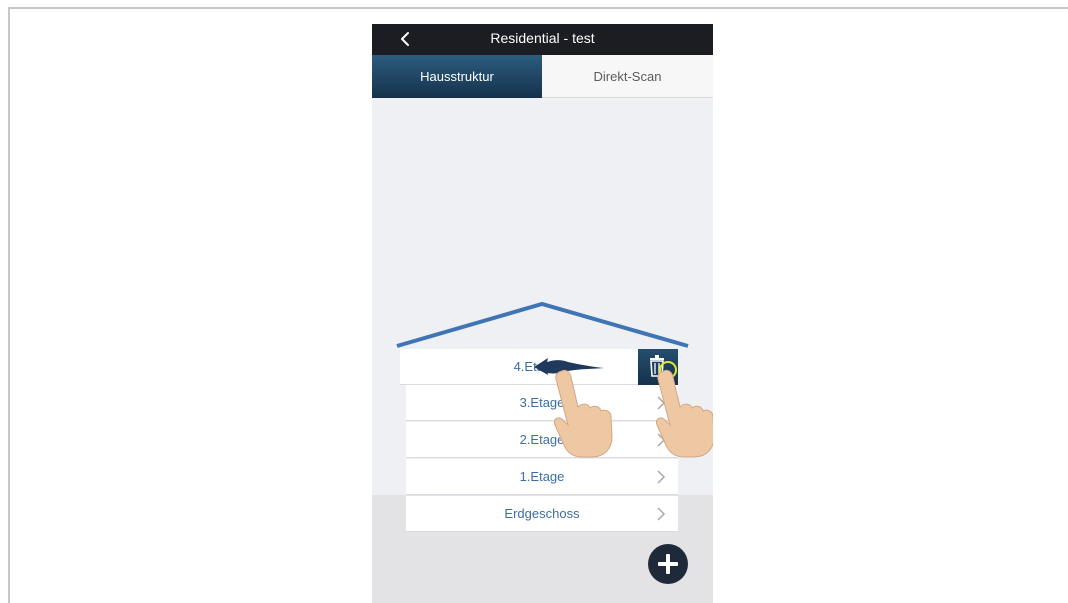  Describe the element at coordinates (538, 8) in the screenshot. I see `frame-border-top` at that location.